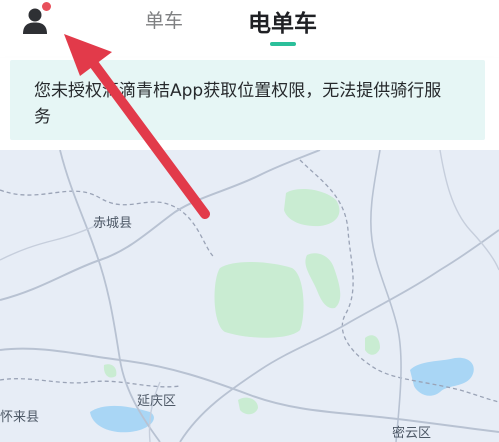  I want to click on location-permission-message: 您未授权滴滴青桔App获取位置权限，无法提供骑行服务, so click(238, 104).